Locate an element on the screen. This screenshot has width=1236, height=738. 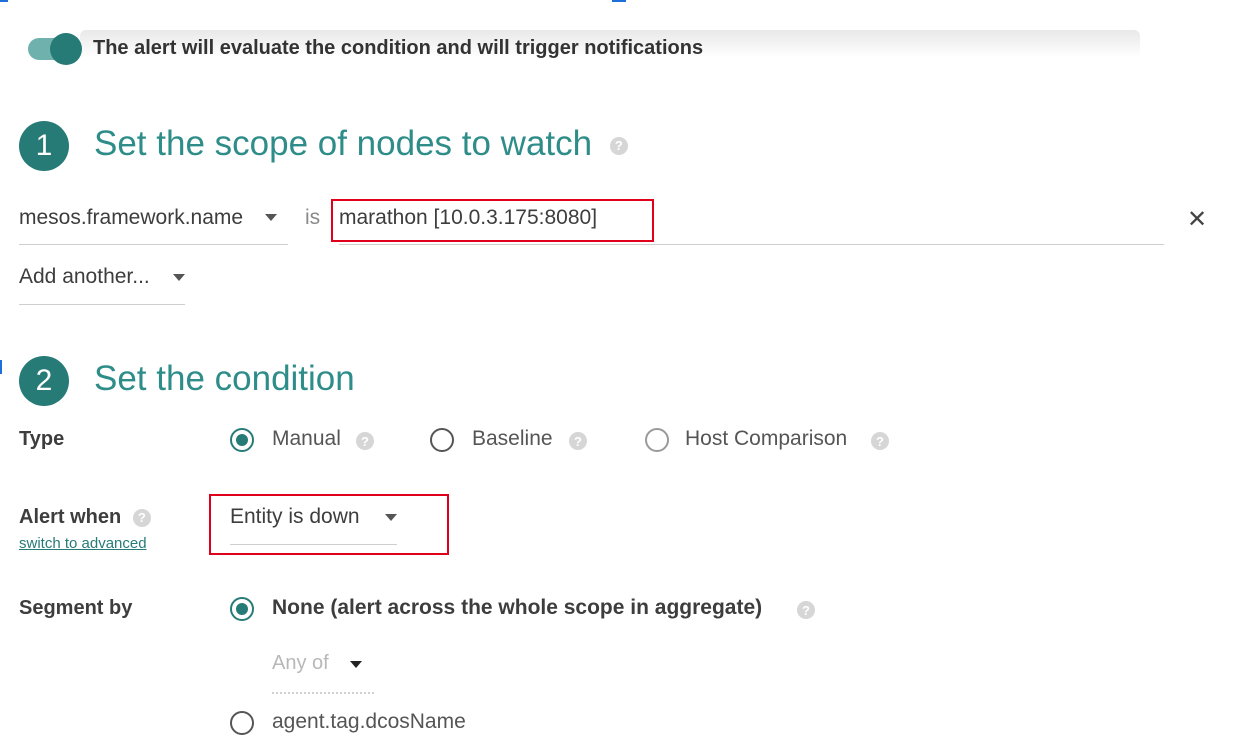
type-label: Type is located at coordinates (42, 439).